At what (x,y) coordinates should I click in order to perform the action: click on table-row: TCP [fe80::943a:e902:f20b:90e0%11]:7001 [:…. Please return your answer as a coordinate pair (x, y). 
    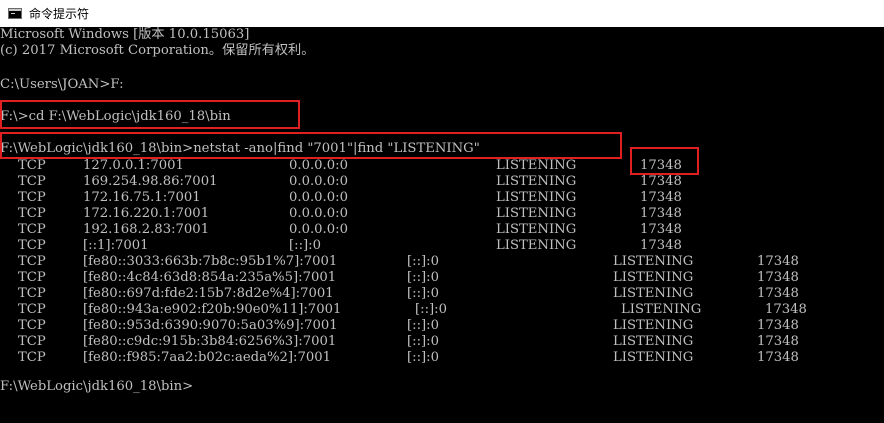
    Looking at the image, I should click on (442, 310).